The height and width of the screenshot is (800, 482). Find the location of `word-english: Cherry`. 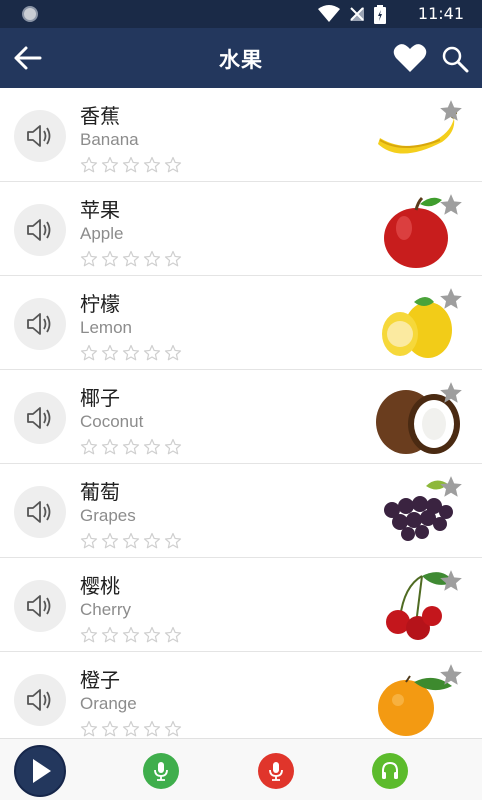

word-english: Cherry is located at coordinates (106, 609).